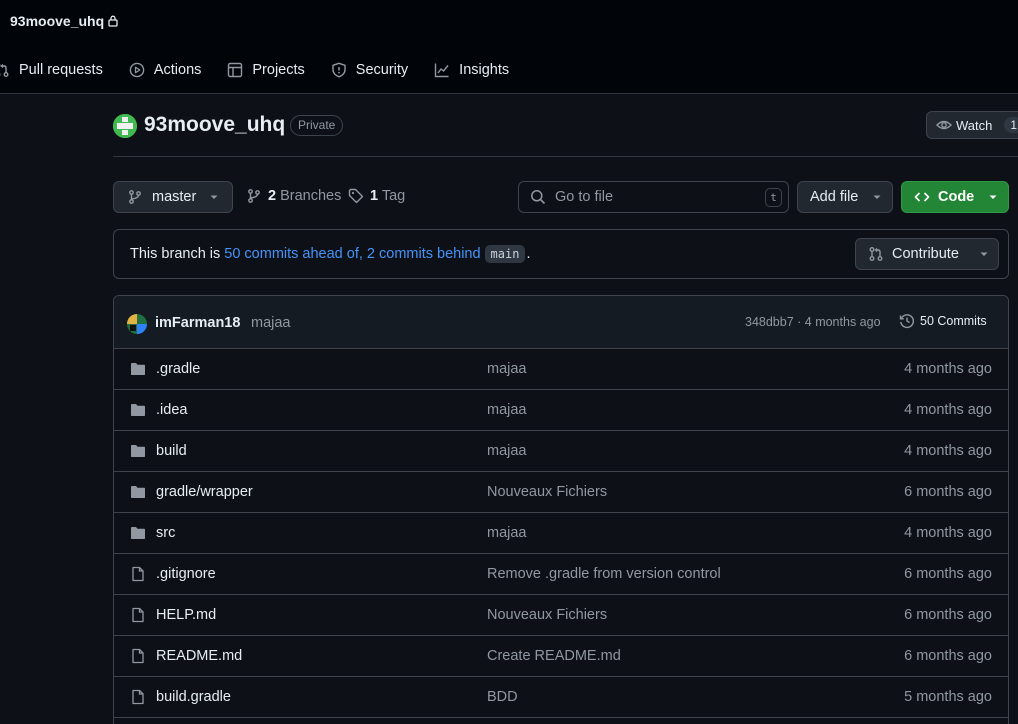 This screenshot has width=1018, height=724. I want to click on commits-behind-link: 2 commits behind, so click(424, 254).